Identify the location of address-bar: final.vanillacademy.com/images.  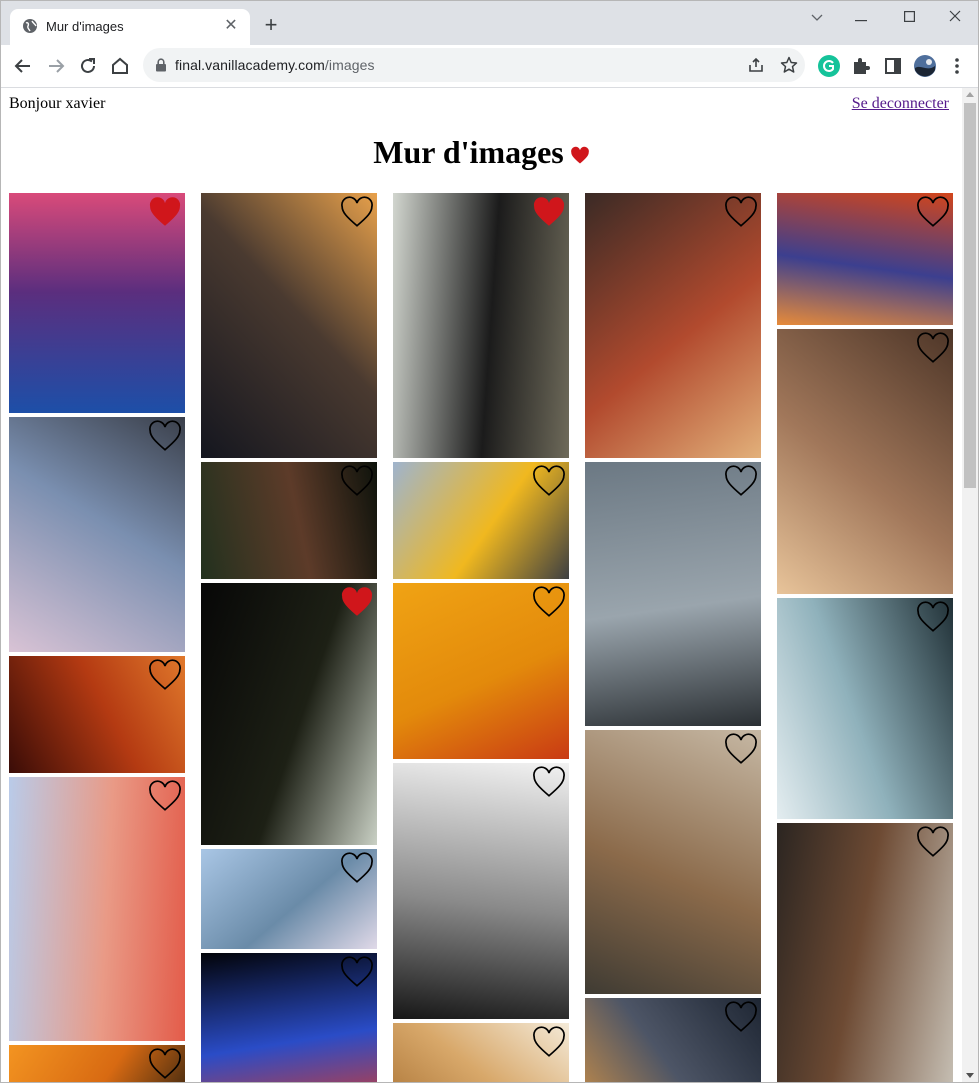
(474, 65).